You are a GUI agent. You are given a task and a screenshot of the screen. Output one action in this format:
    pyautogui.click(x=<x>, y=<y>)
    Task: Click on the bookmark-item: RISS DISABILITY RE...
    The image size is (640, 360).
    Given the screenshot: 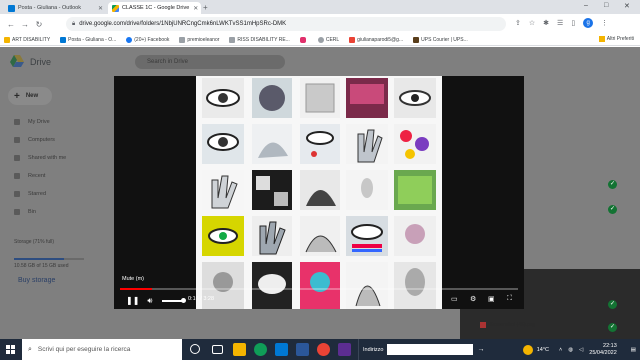 What is the action you would take?
    pyautogui.click(x=259, y=39)
    